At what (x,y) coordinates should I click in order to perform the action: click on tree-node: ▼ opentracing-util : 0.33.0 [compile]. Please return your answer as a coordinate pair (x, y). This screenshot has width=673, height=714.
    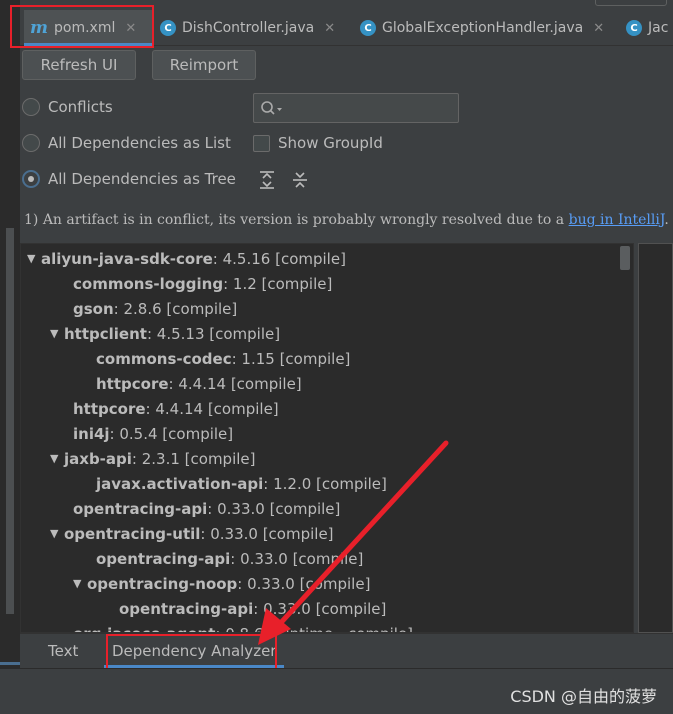
    Looking at the image, I should click on (192, 533).